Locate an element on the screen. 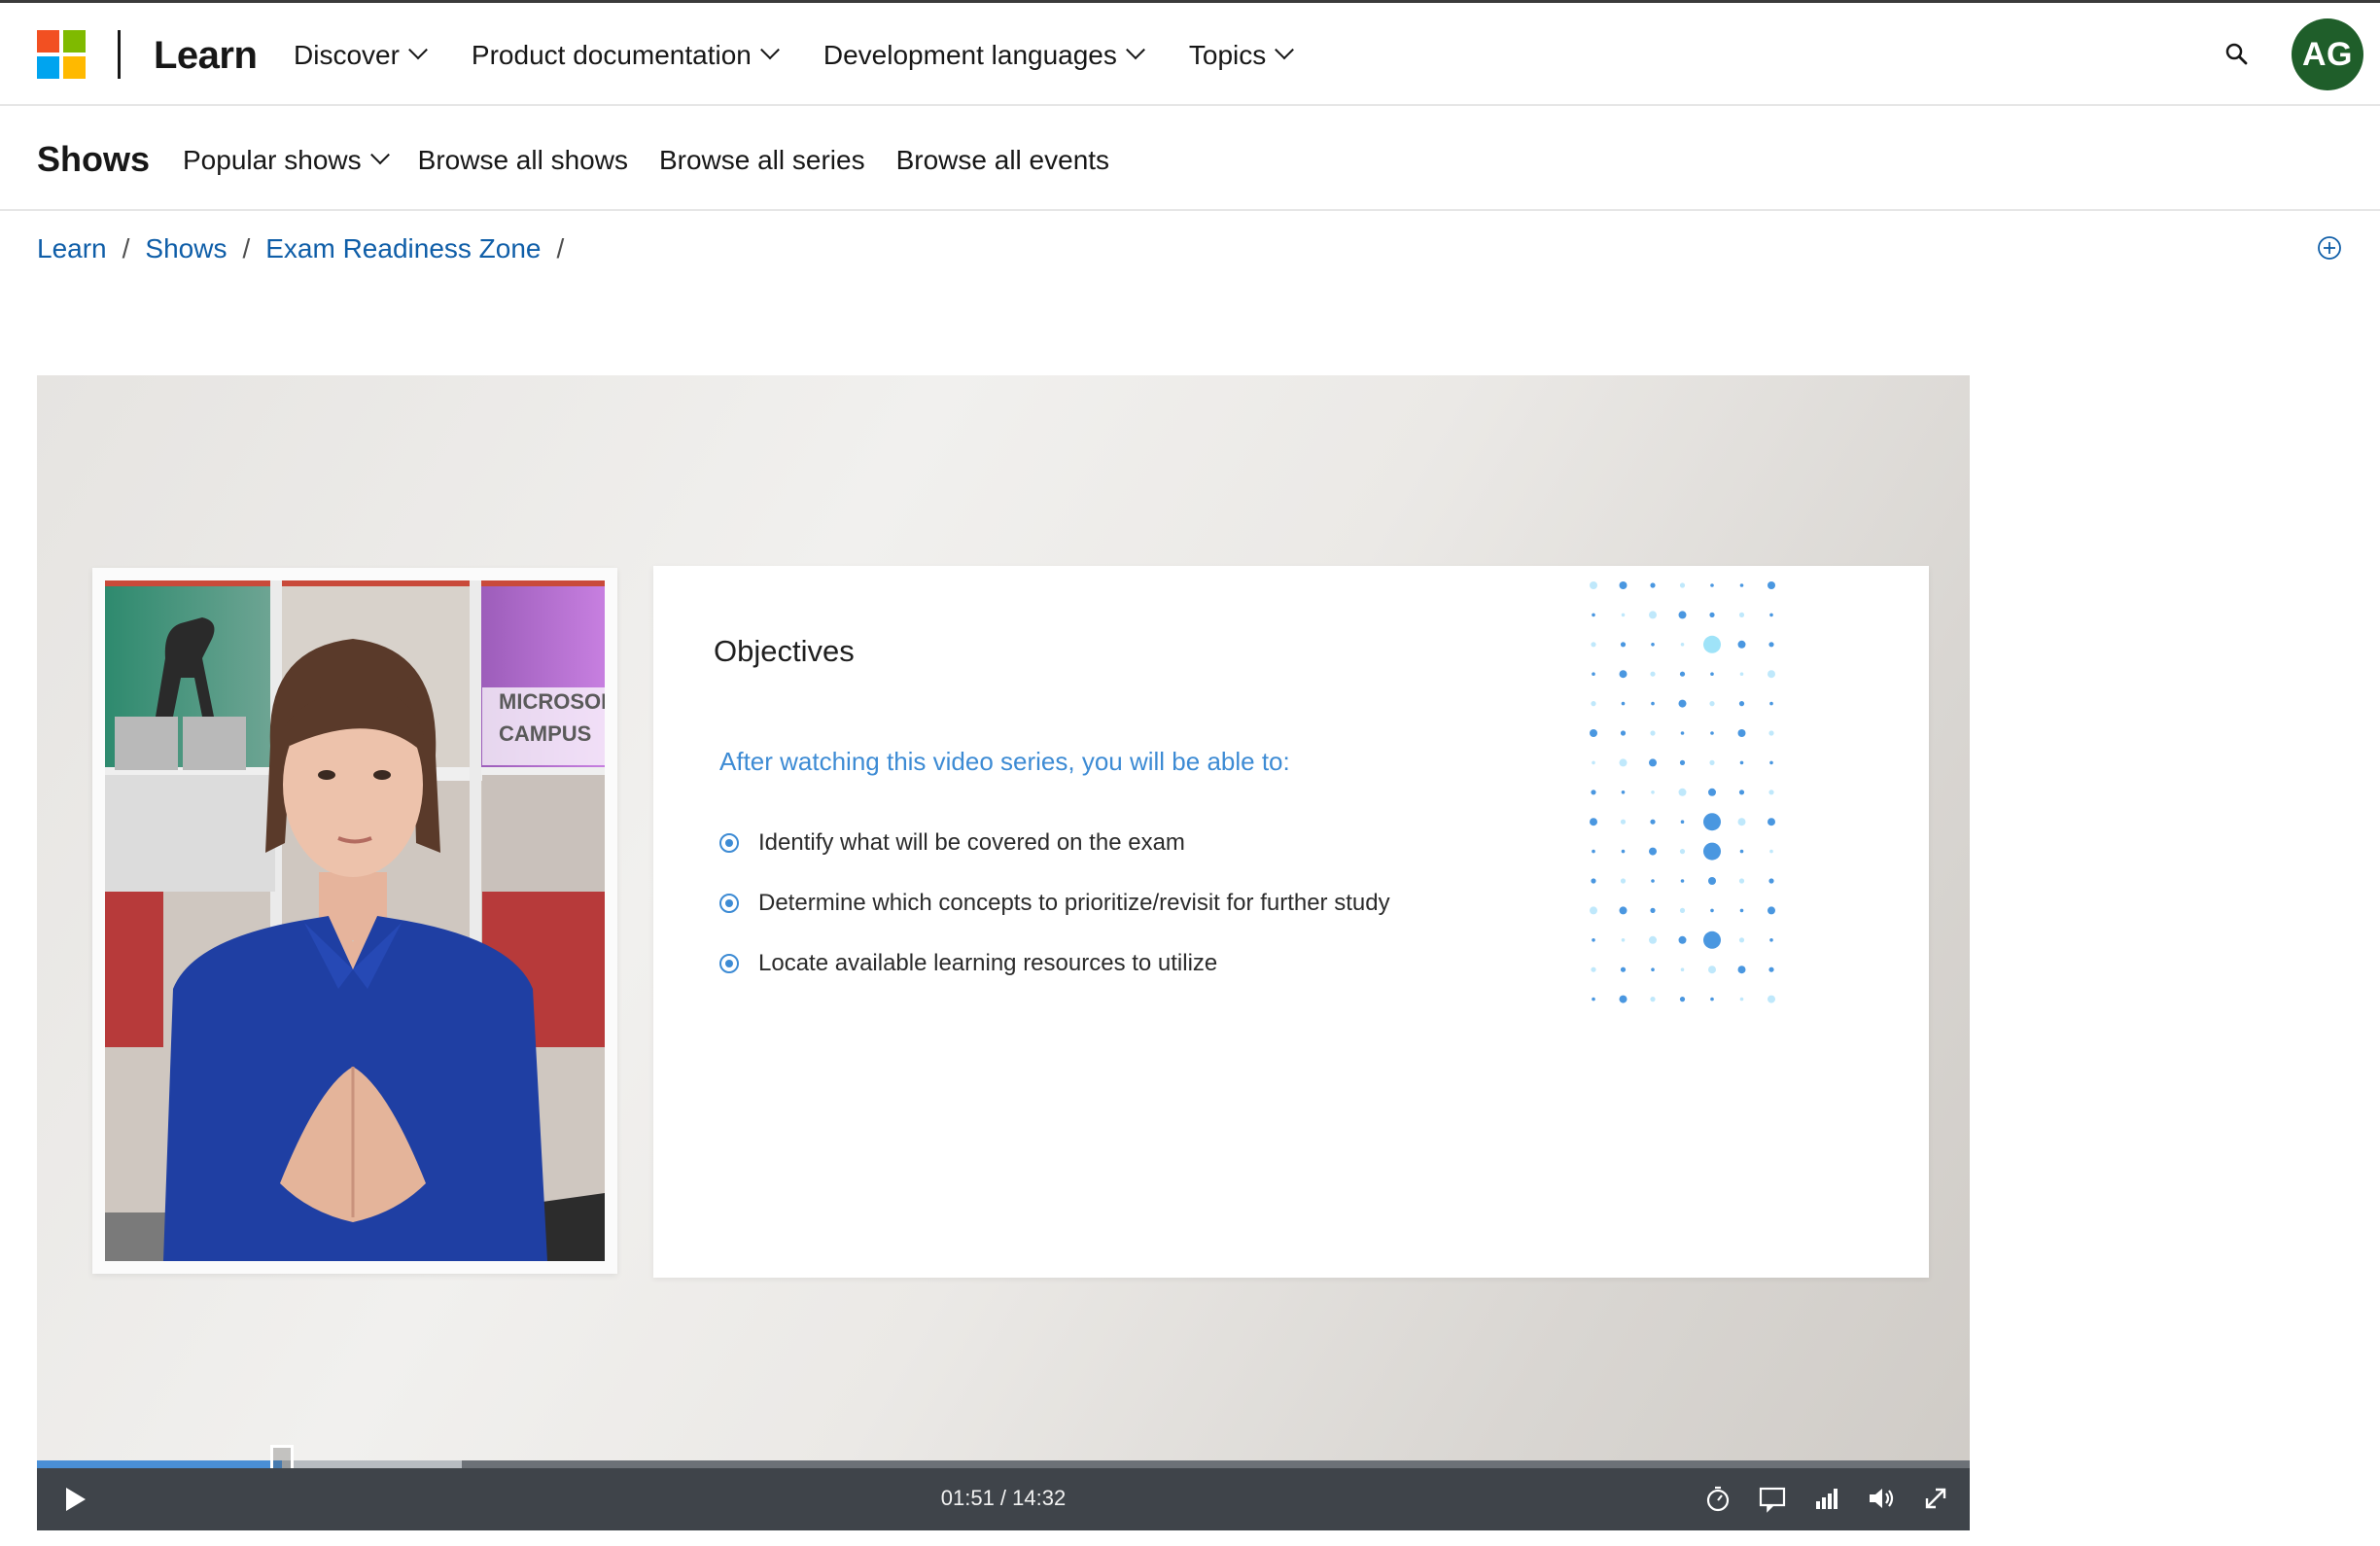  playback-speed-icon is located at coordinates (1717, 1498).